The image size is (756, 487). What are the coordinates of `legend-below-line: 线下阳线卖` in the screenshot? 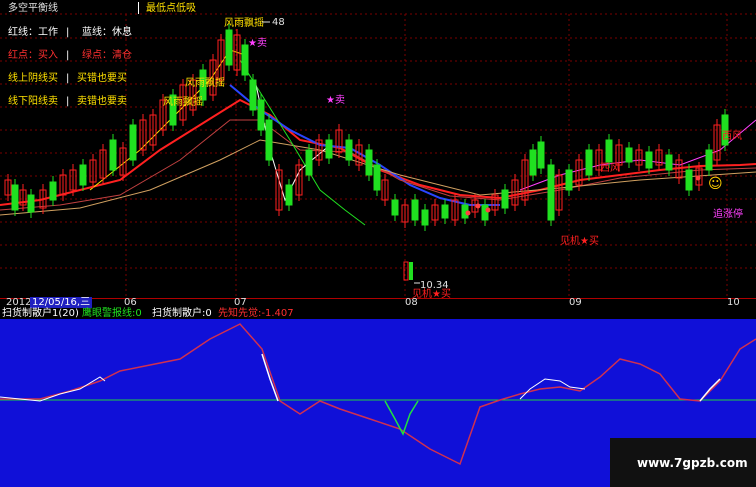 It's located at (33, 101).